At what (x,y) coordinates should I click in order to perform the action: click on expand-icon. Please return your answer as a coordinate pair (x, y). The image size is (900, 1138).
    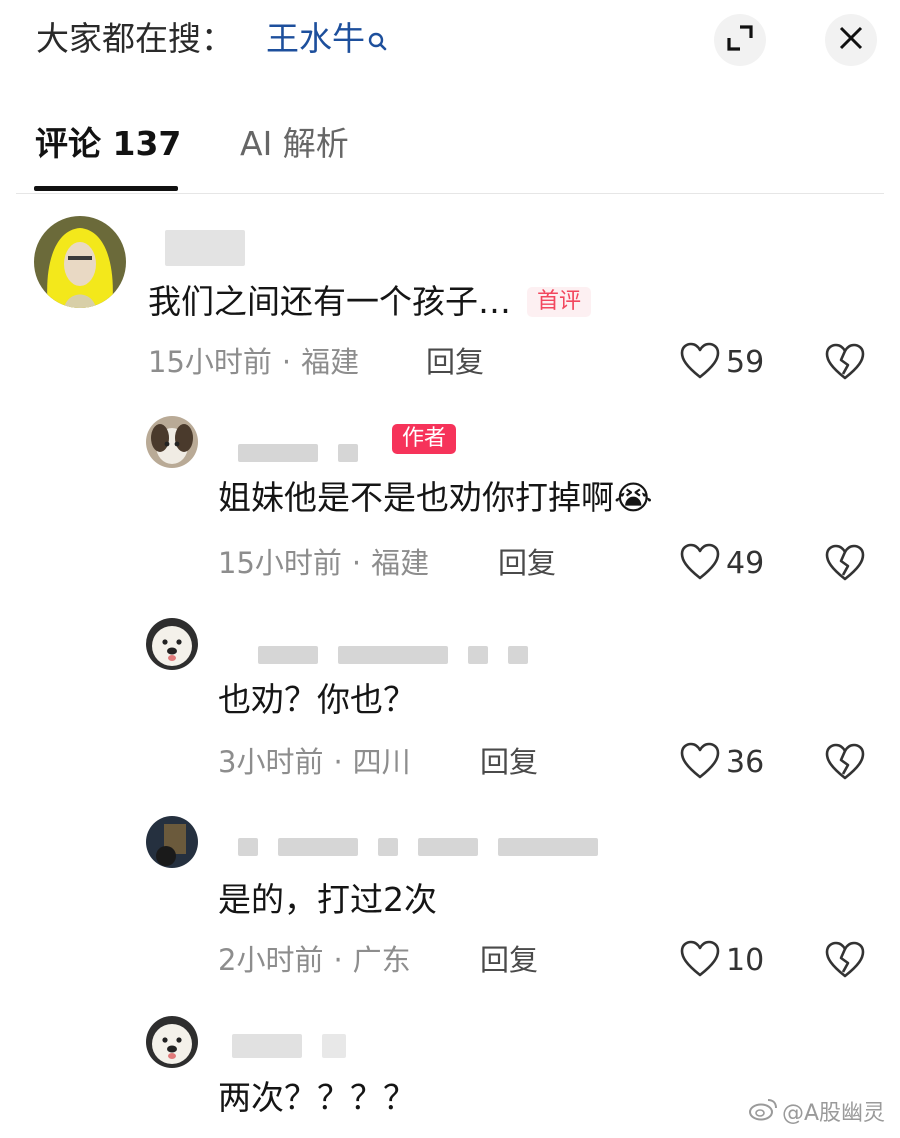
    Looking at the image, I should click on (740, 40).